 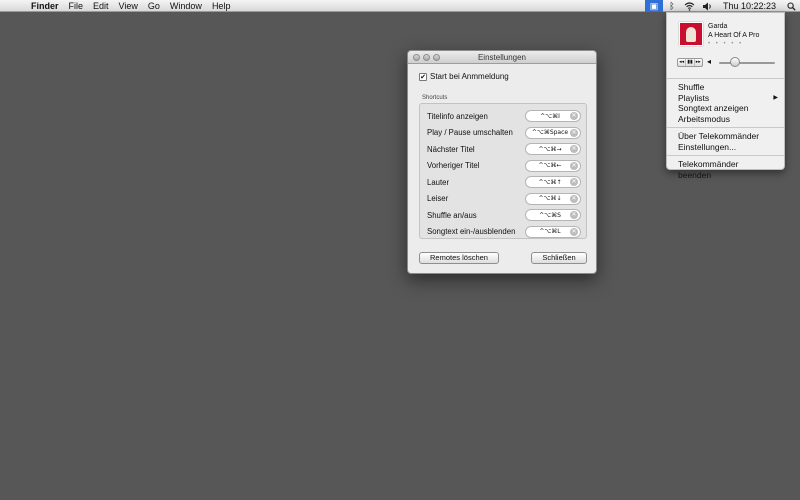 I want to click on menu-item-playlists: Playlists ▶, so click(x=725, y=98).